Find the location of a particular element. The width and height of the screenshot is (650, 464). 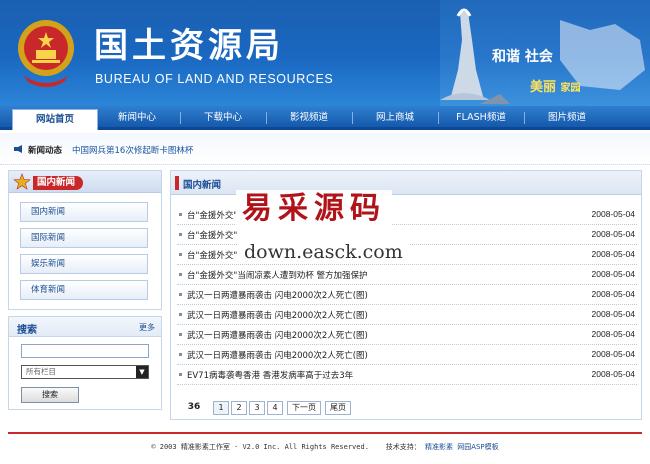

watermark-cn: 易采源码 is located at coordinates (314, 209).